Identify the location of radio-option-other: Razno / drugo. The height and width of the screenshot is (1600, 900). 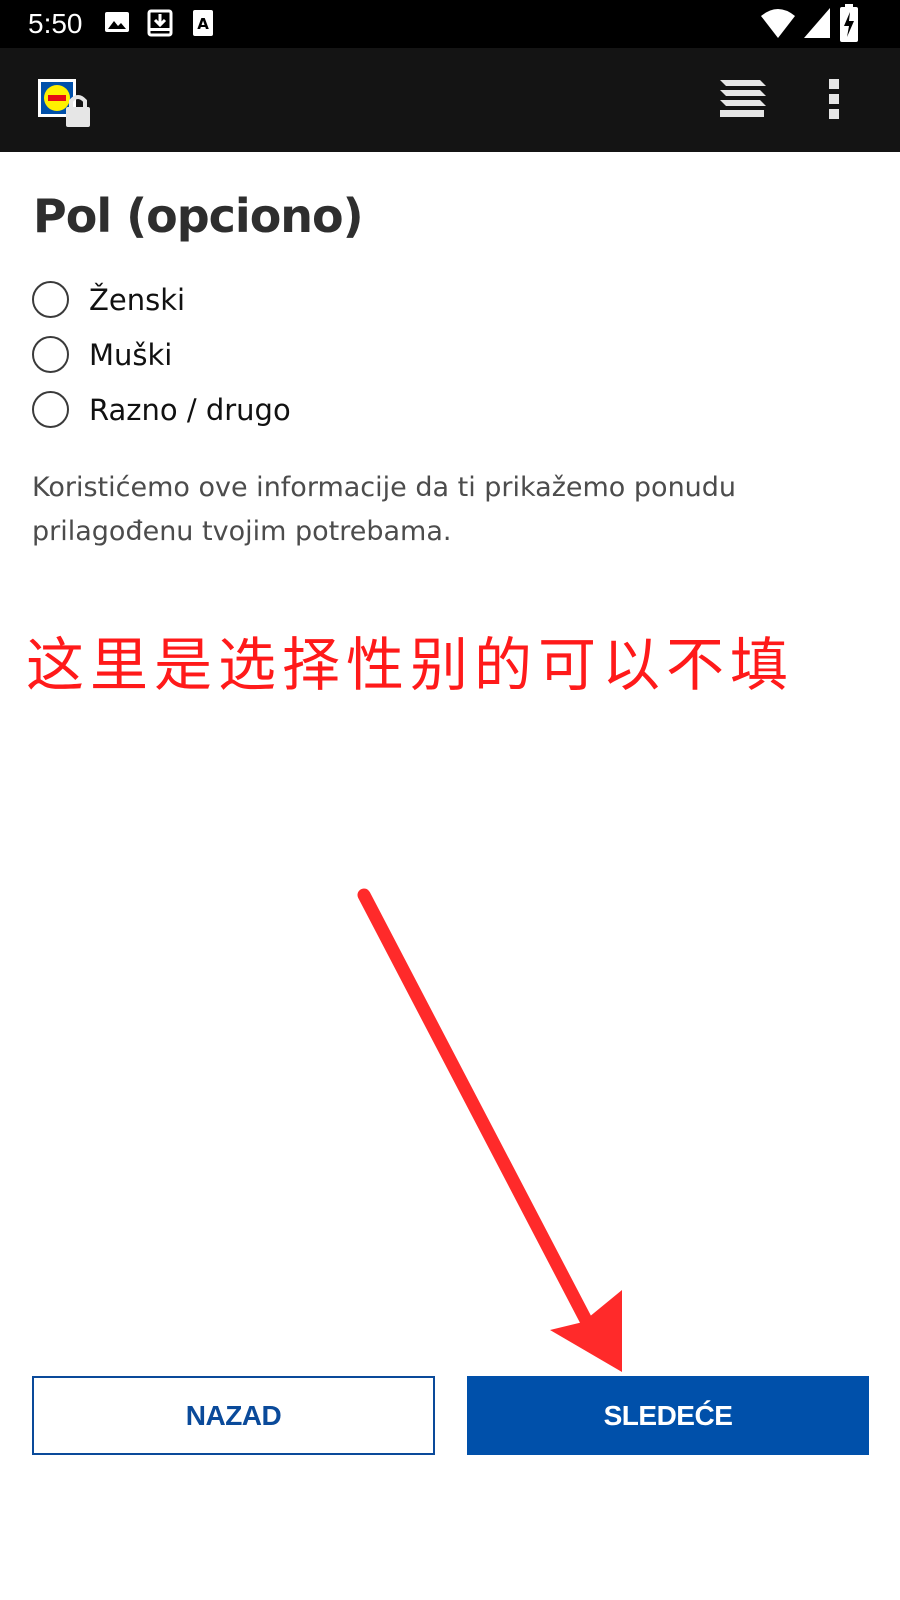
(232, 411).